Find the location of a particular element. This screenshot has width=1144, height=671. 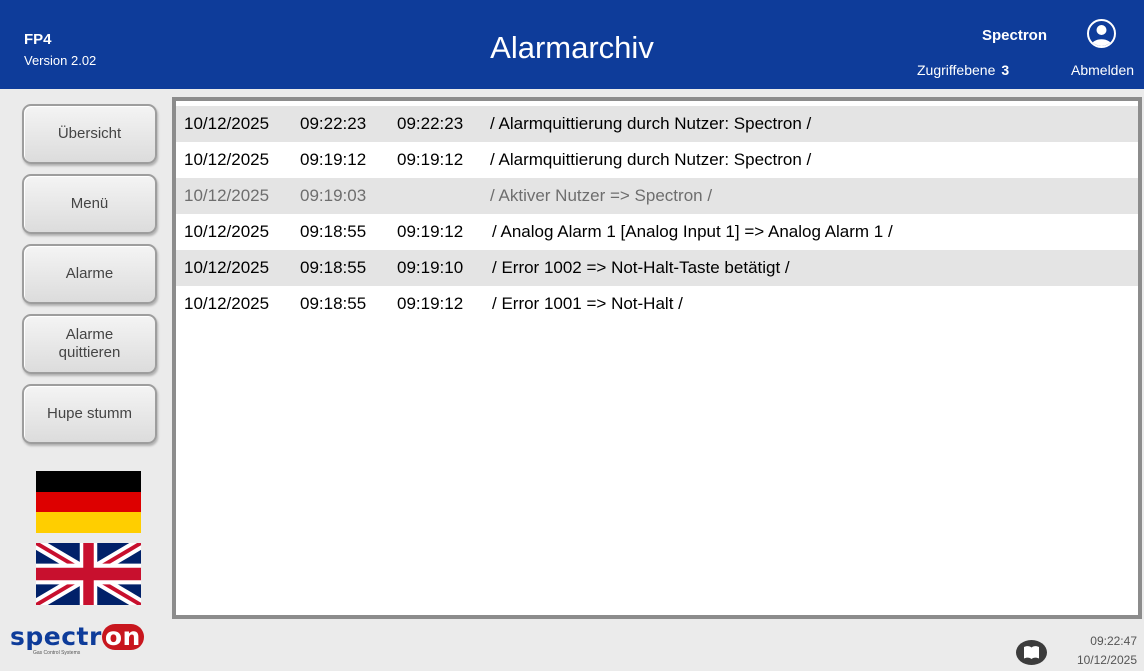

access-level-display: Zugriffebene 3 is located at coordinates (963, 70).